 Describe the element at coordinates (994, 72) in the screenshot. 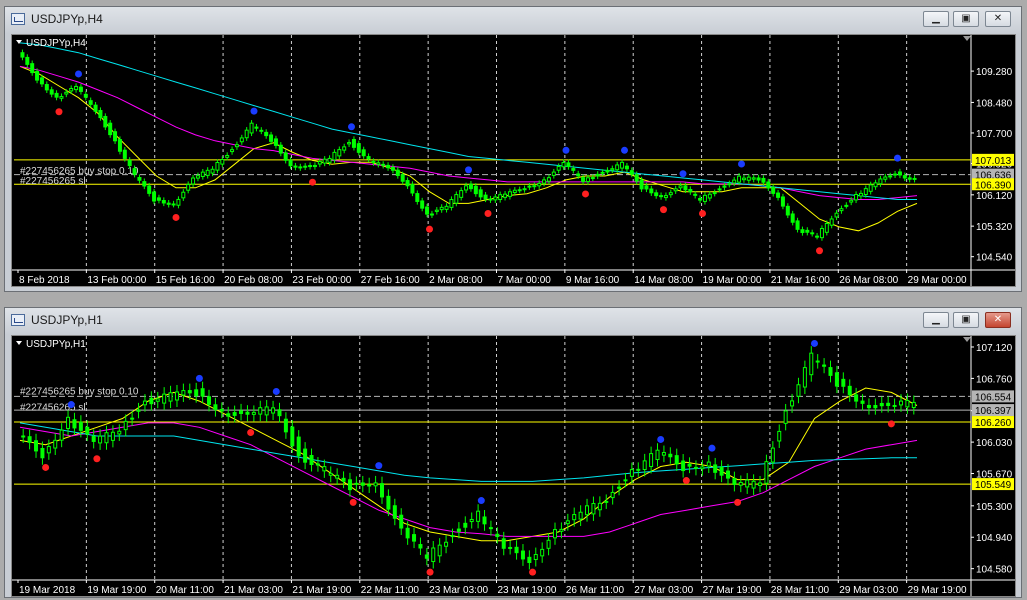

I see `y-tick-label: 109.280` at that location.